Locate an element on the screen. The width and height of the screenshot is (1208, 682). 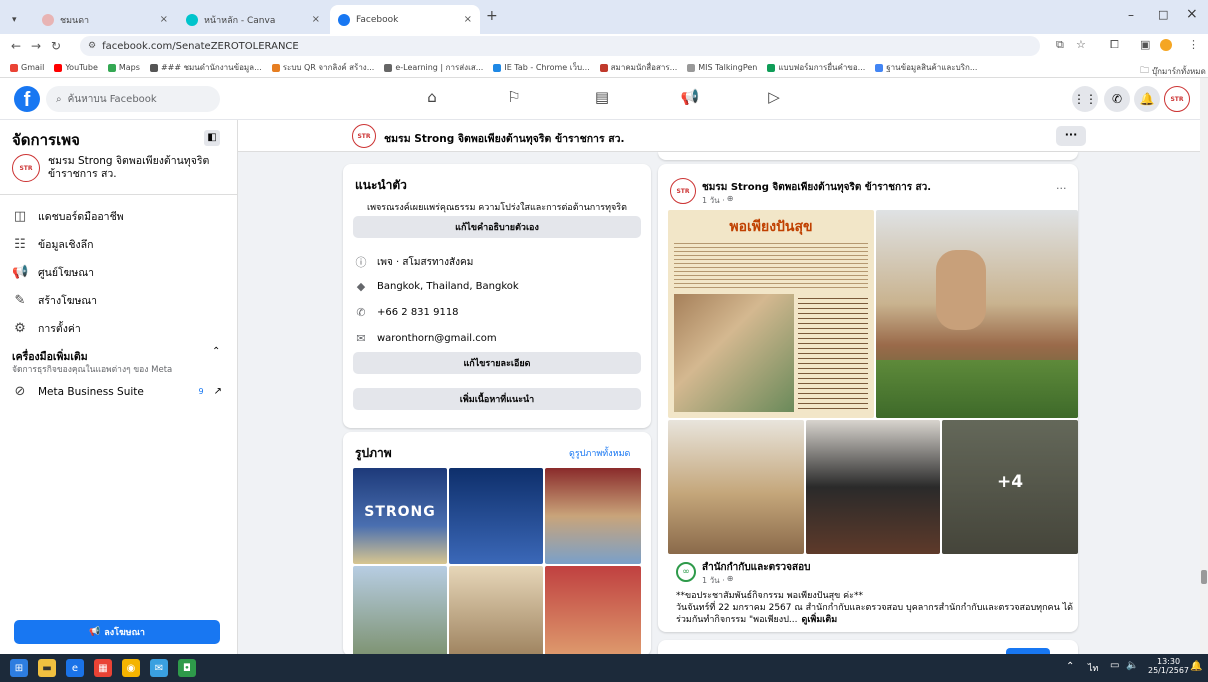
bookmark-item: MIS TalkingPen is located at coordinates (722, 67).